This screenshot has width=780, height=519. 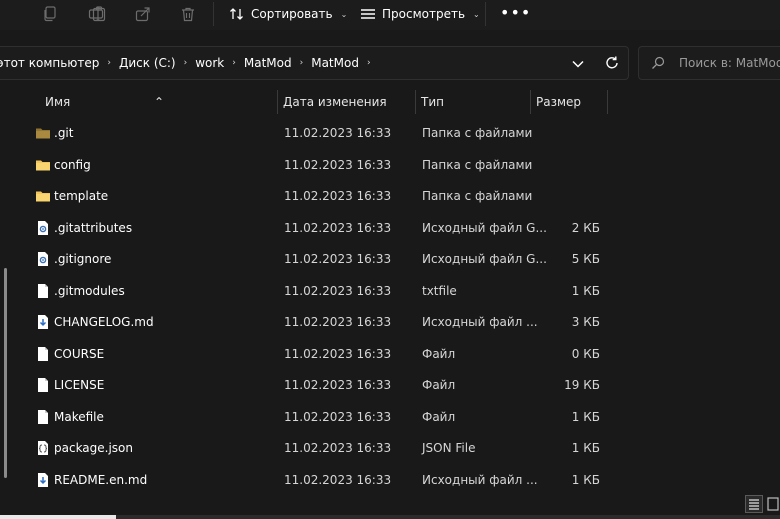 I want to click on sort-button: Сортировать ⌄, so click(x=288, y=14).